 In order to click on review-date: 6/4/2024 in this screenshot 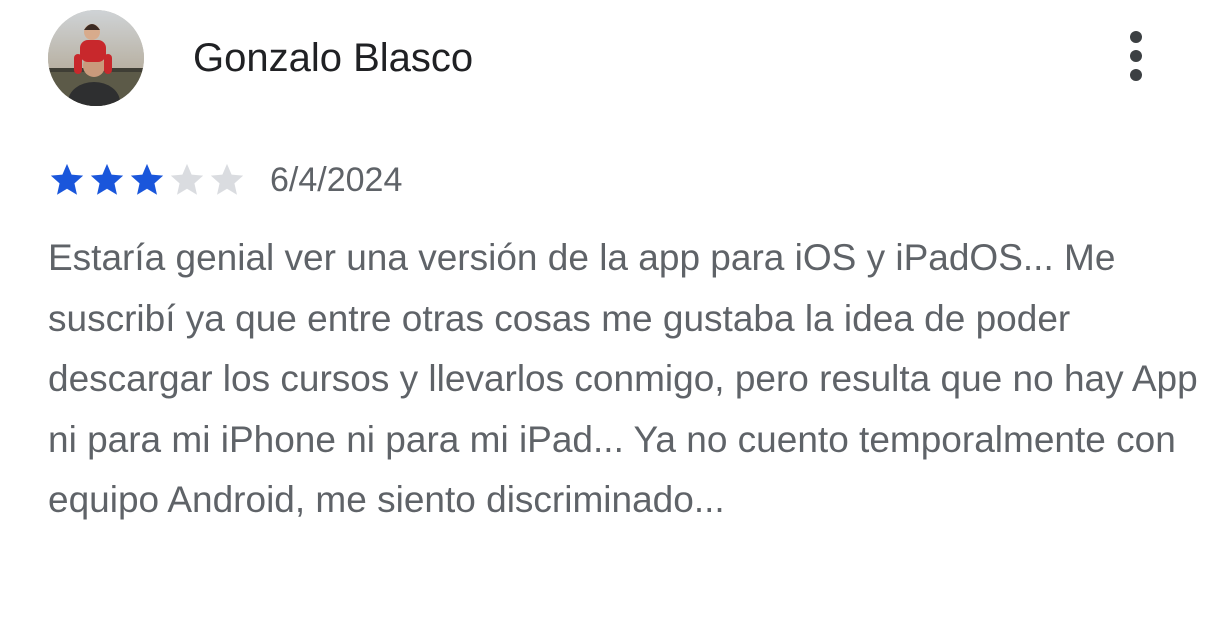, I will do `click(336, 180)`.